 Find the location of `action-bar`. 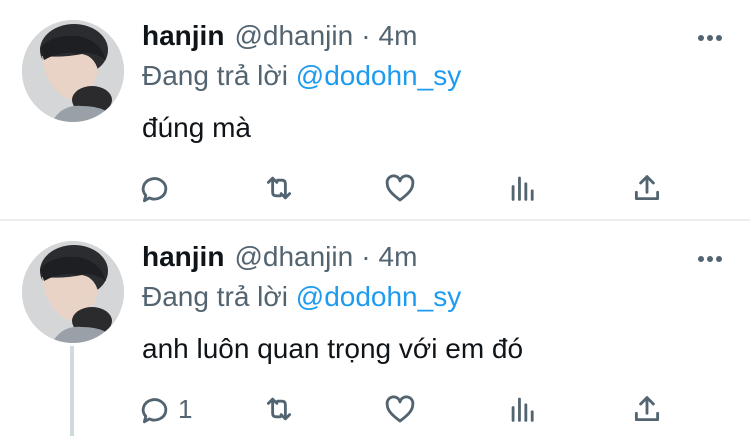

action-bar is located at coordinates (408, 188).